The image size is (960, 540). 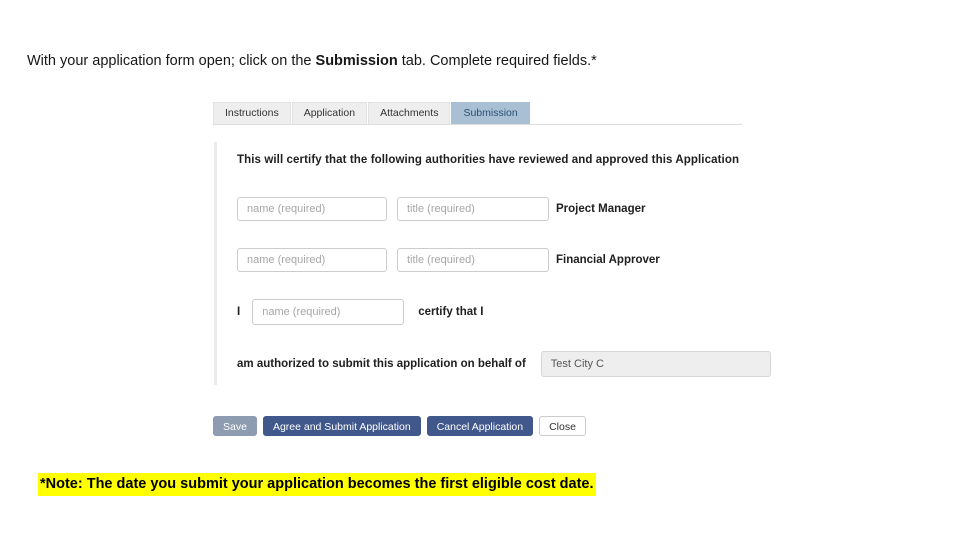 I want to click on tab-application-label: Application, so click(x=329, y=113).